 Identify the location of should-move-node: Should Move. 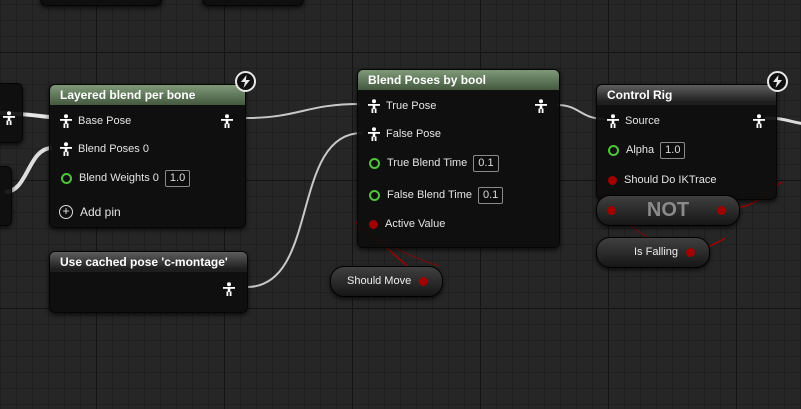
(386, 281).